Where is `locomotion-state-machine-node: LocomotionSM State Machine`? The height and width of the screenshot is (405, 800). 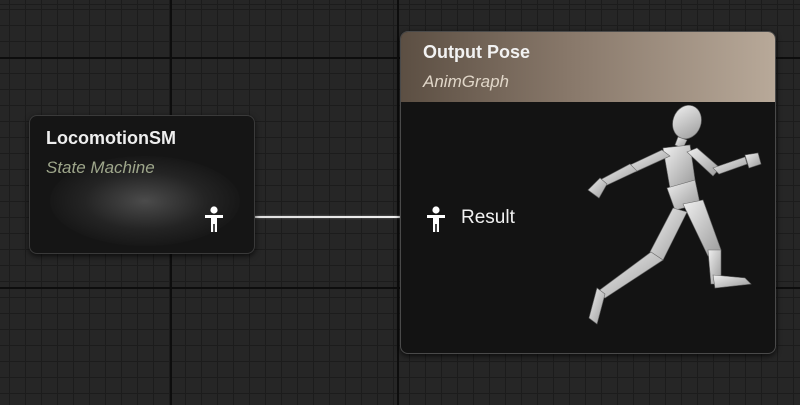
locomotion-state-machine-node: LocomotionSM State Machine is located at coordinates (142, 184).